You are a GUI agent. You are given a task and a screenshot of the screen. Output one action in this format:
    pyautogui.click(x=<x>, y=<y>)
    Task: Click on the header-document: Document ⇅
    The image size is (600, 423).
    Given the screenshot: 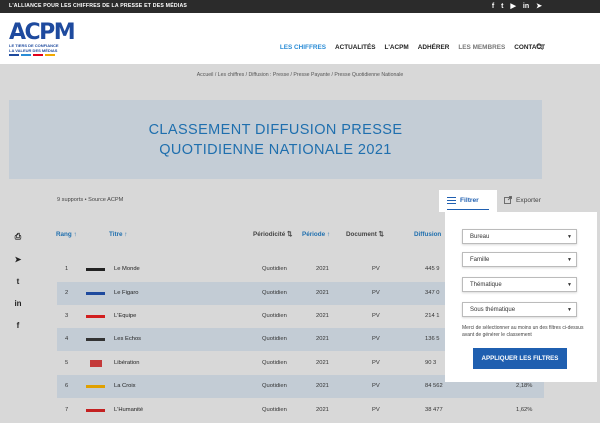 What is the action you would take?
    pyautogui.click(x=365, y=234)
    